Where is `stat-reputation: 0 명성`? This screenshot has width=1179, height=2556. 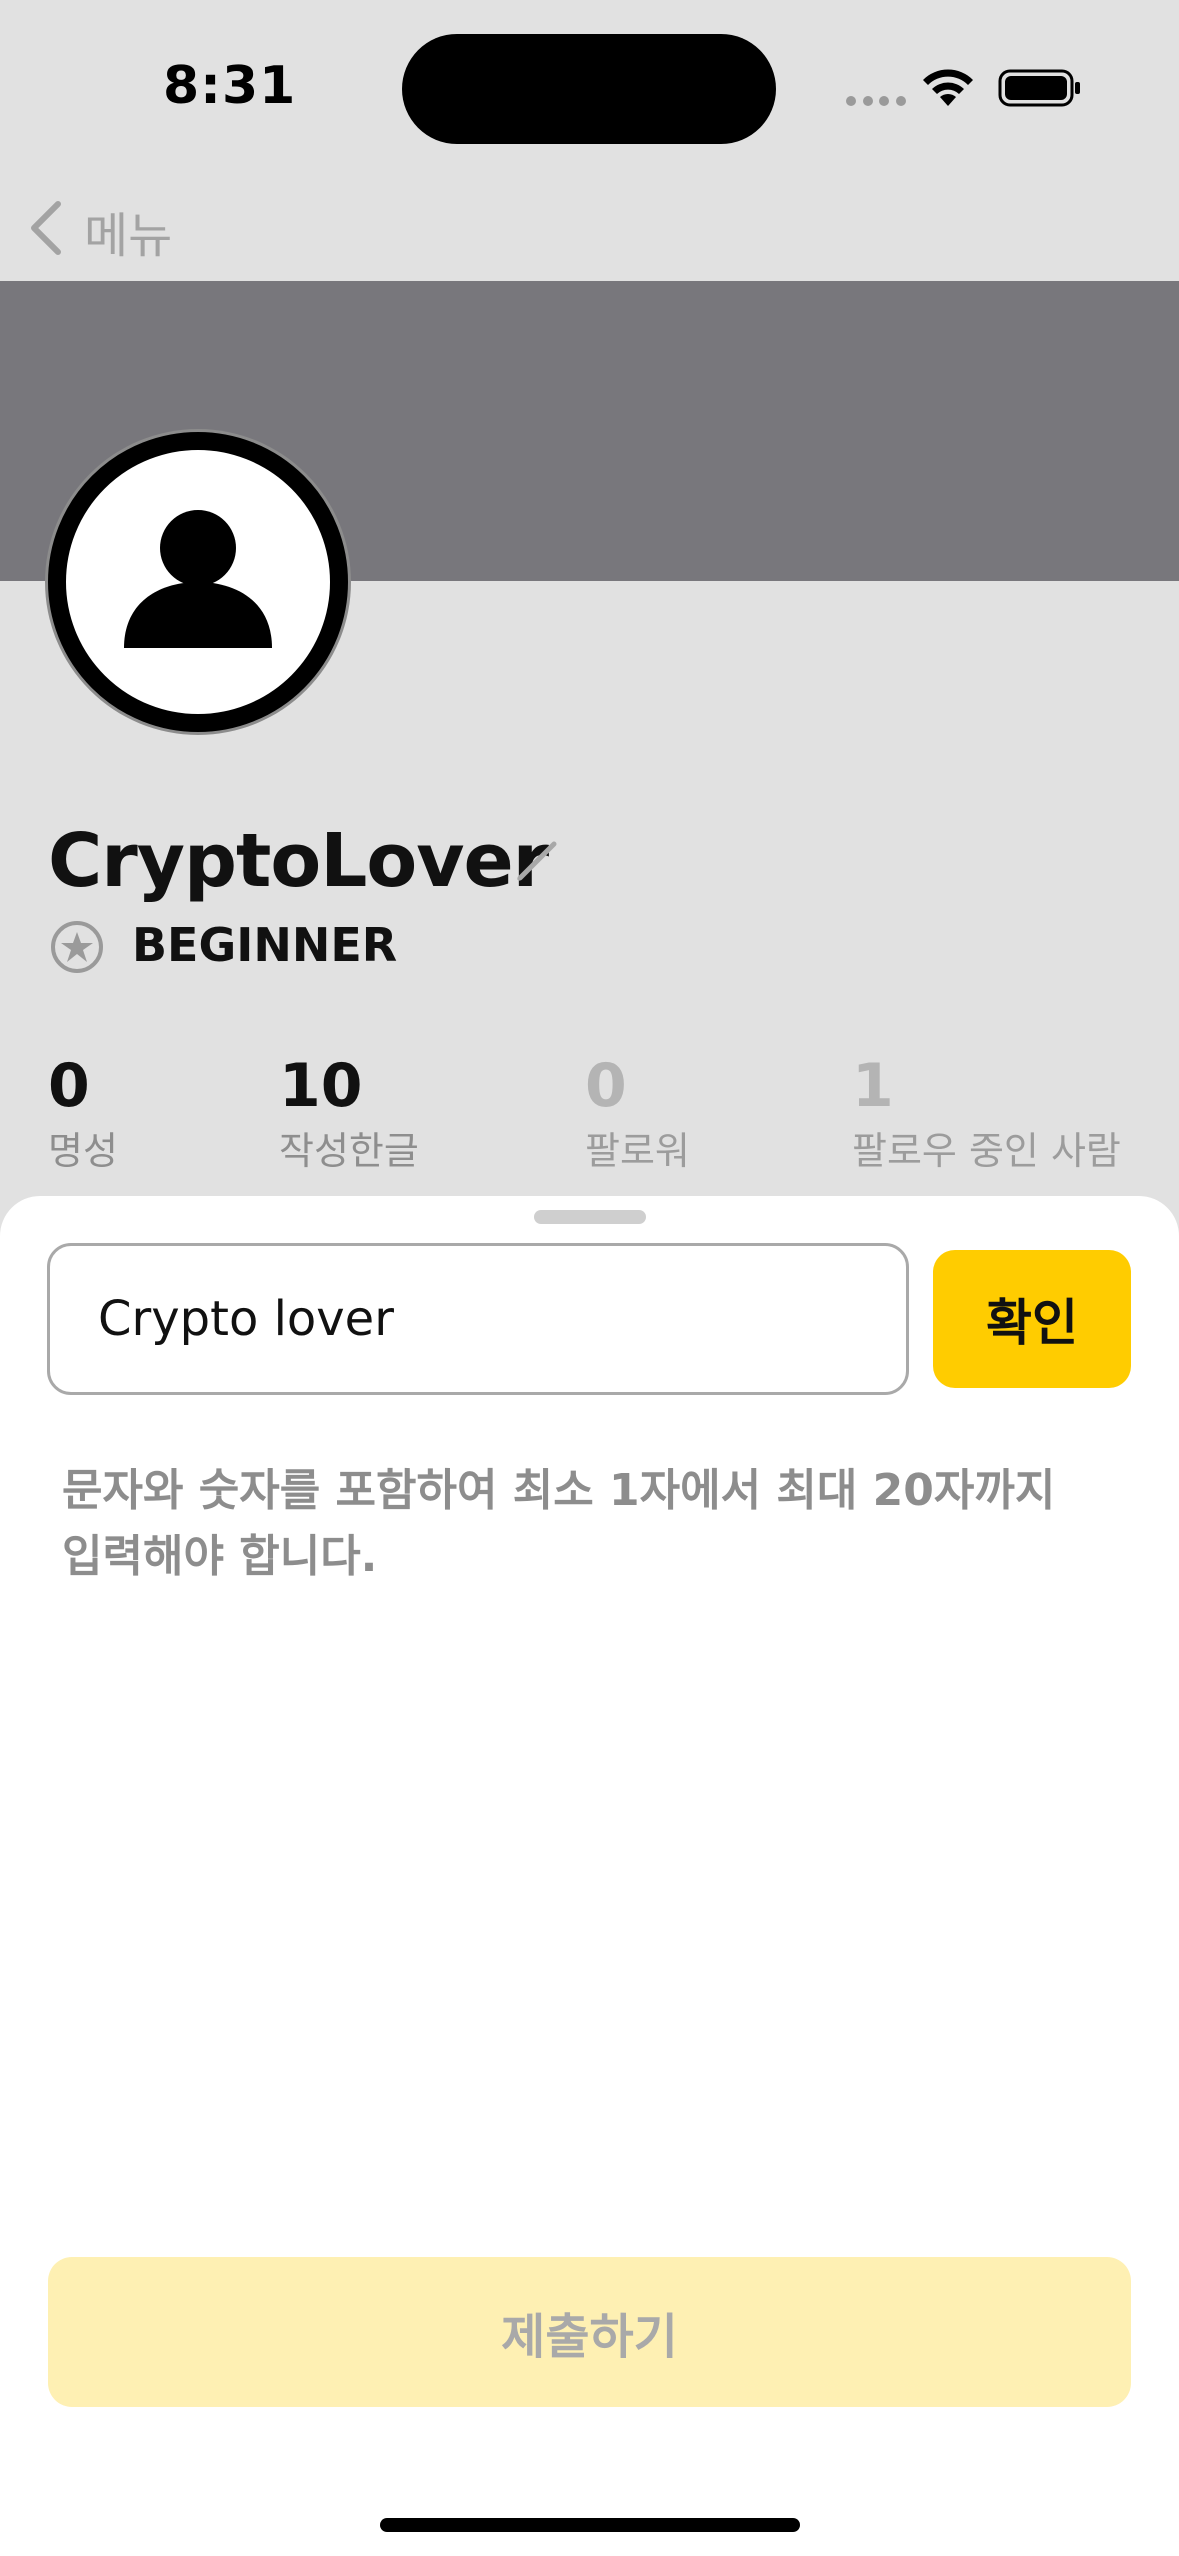
stat-reputation: 0 명성 is located at coordinates (83, 1113).